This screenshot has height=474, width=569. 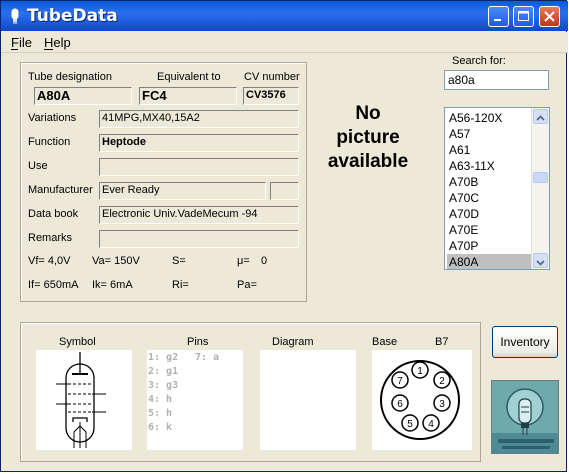 I want to click on b7-socket-icon: 1 2 3 4 5 6 7, so click(x=420, y=400).